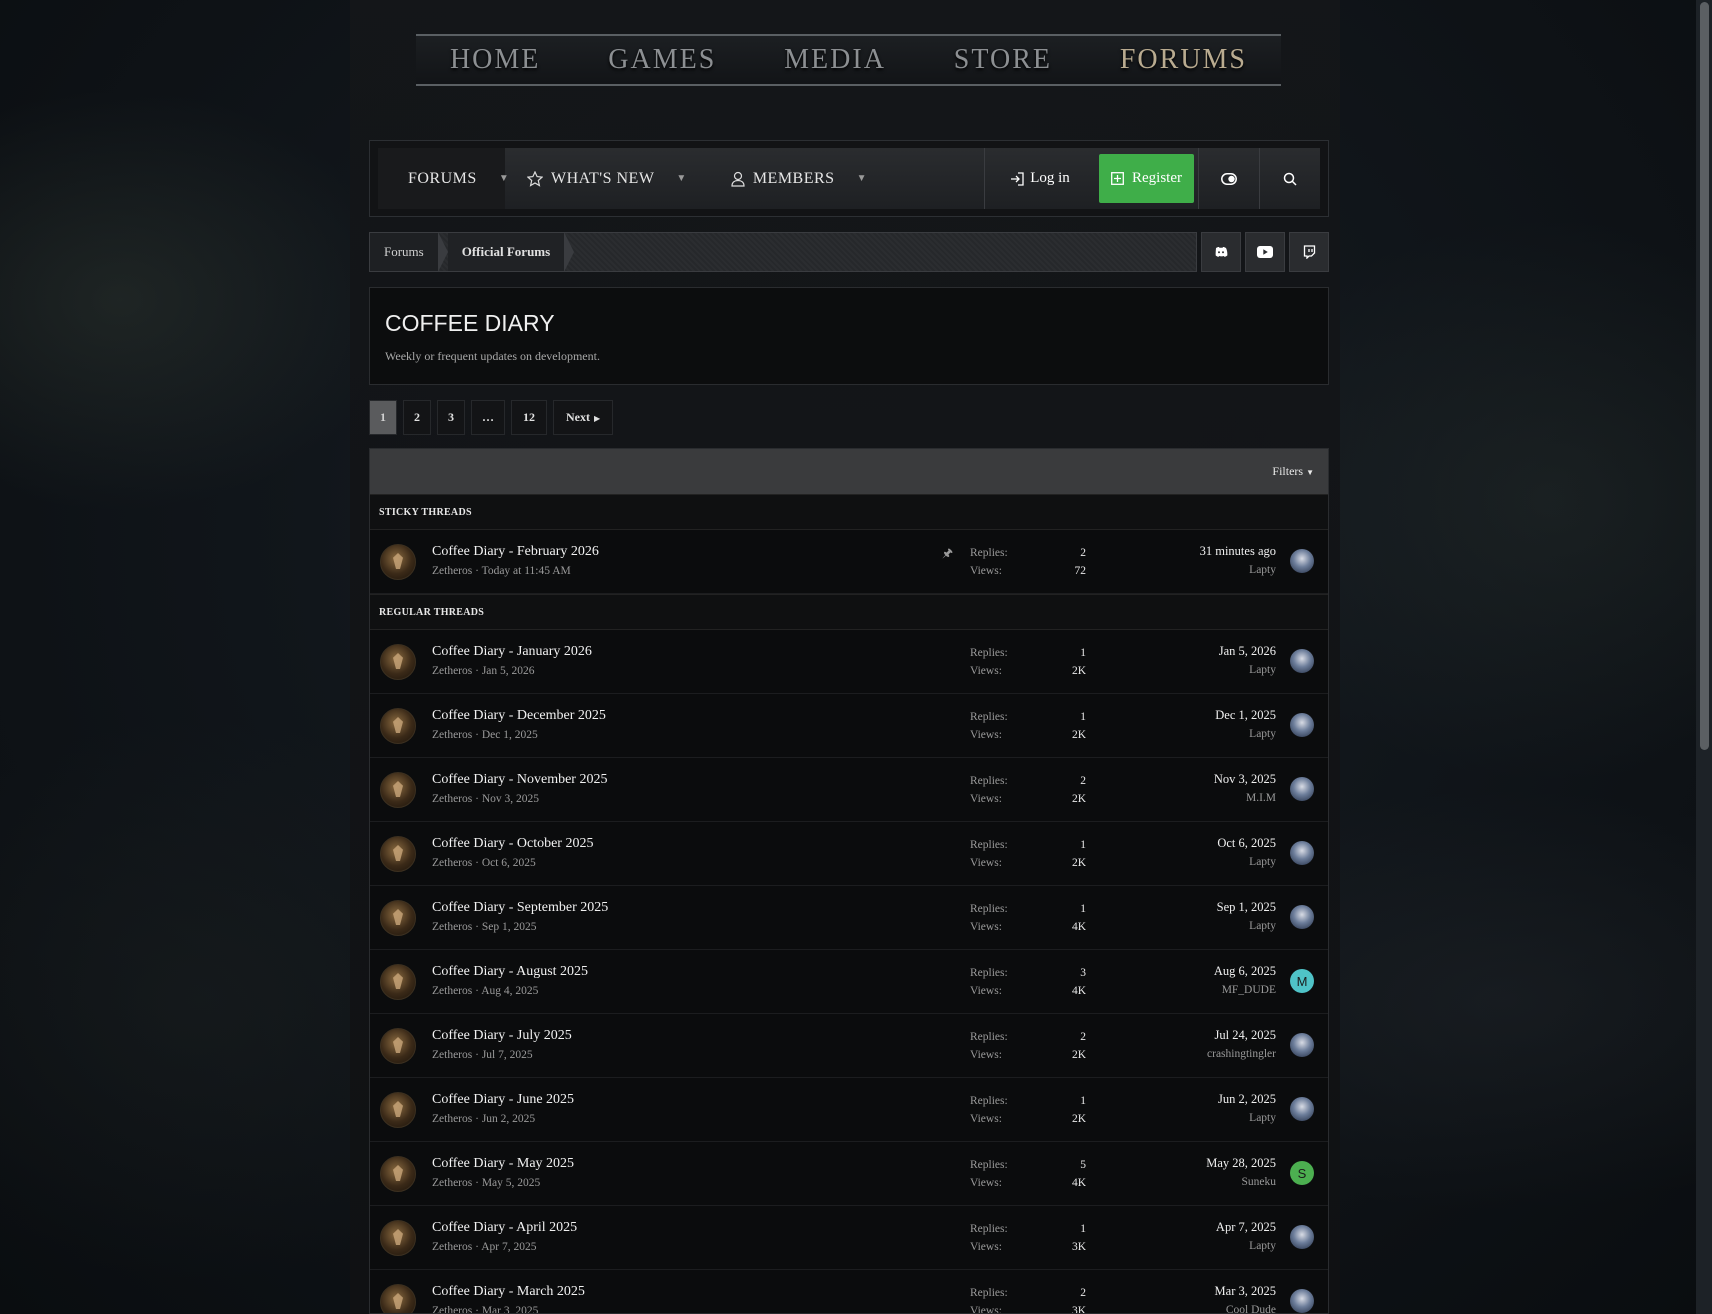 Image resolution: width=1712 pixels, height=1314 pixels. I want to click on last-post-date: Jan 5, 2026, so click(1247, 651).